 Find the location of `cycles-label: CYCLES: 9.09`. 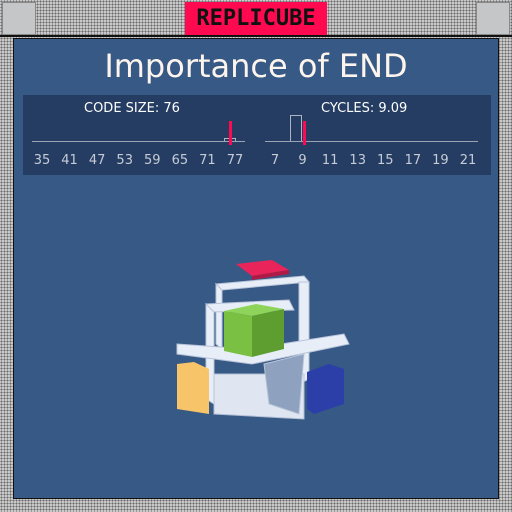

cycles-label: CYCLES: 9.09 is located at coordinates (364, 108).